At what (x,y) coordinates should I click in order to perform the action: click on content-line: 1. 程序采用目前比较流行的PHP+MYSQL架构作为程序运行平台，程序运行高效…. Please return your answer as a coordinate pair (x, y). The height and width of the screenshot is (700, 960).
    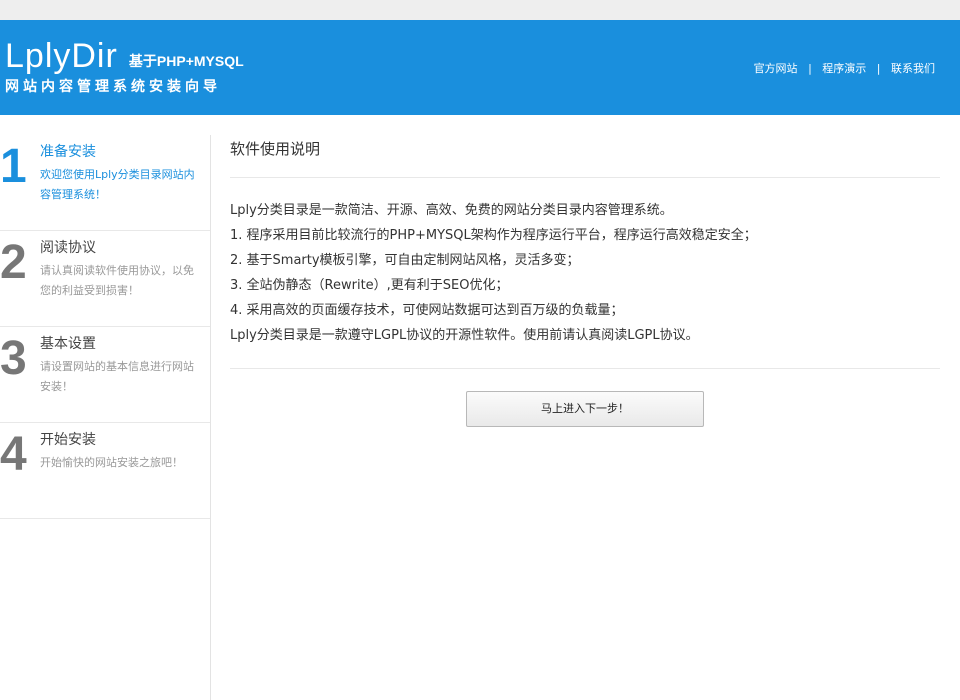
    Looking at the image, I should click on (493, 235).